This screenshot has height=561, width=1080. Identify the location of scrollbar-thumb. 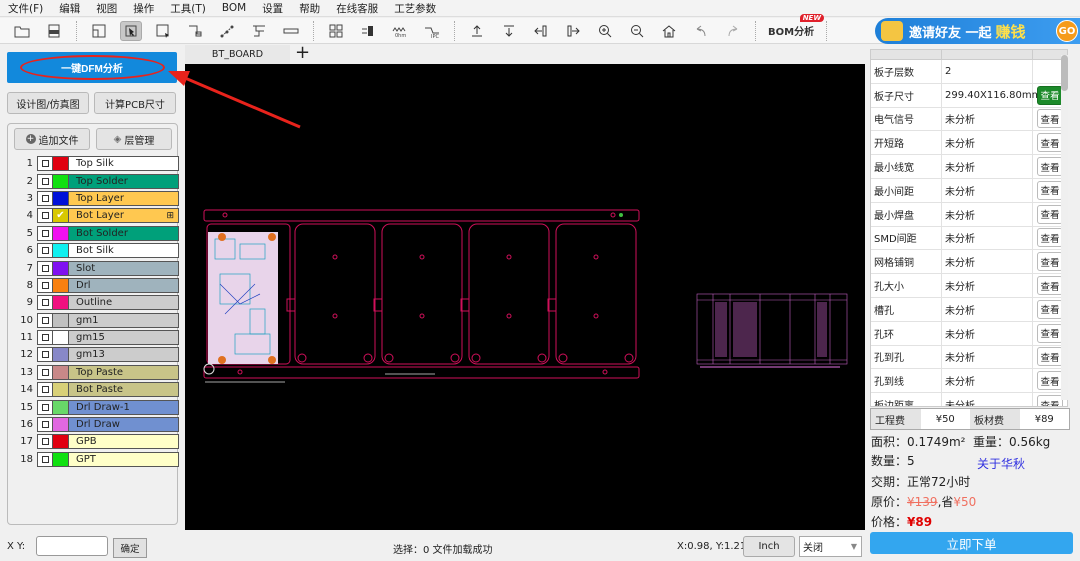
(1064, 73).